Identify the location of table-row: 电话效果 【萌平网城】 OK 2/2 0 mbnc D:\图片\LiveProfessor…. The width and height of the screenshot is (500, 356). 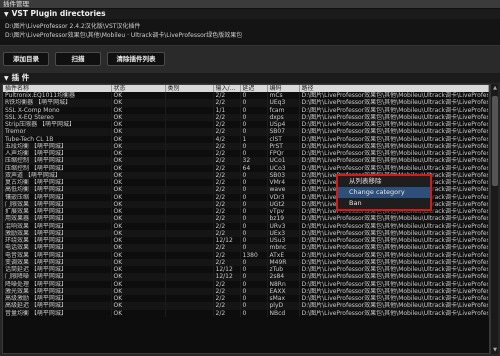
(246, 248).